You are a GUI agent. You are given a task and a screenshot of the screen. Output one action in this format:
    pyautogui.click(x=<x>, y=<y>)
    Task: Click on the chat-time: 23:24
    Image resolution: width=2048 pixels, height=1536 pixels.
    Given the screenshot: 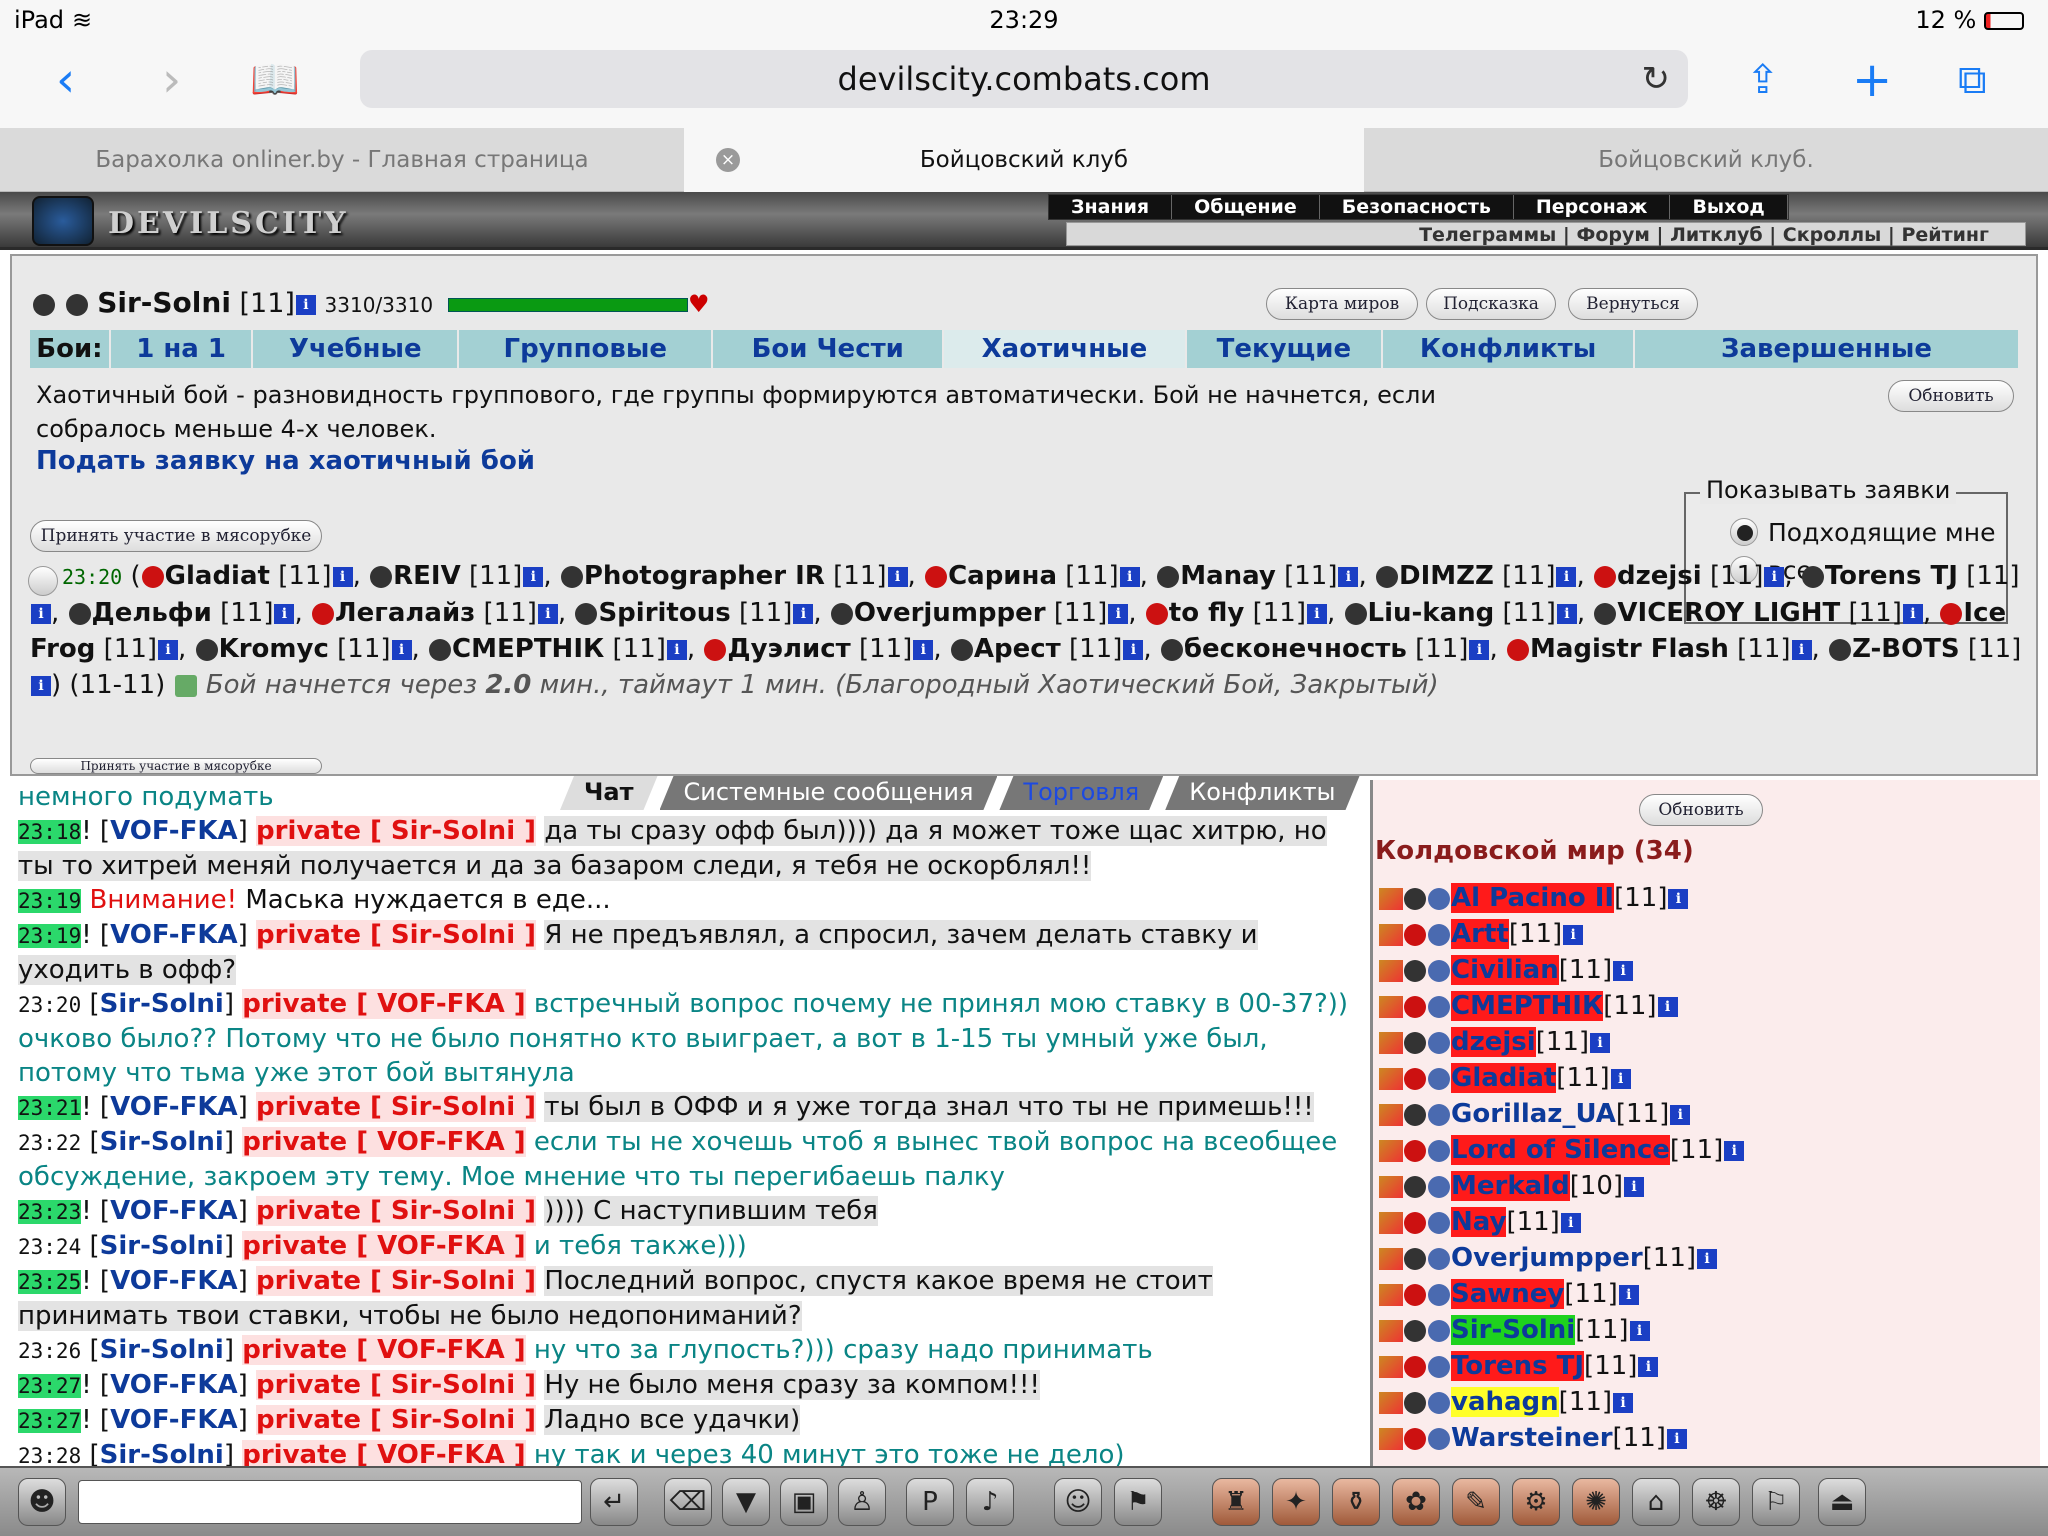 What is the action you would take?
    pyautogui.click(x=49, y=1247)
    